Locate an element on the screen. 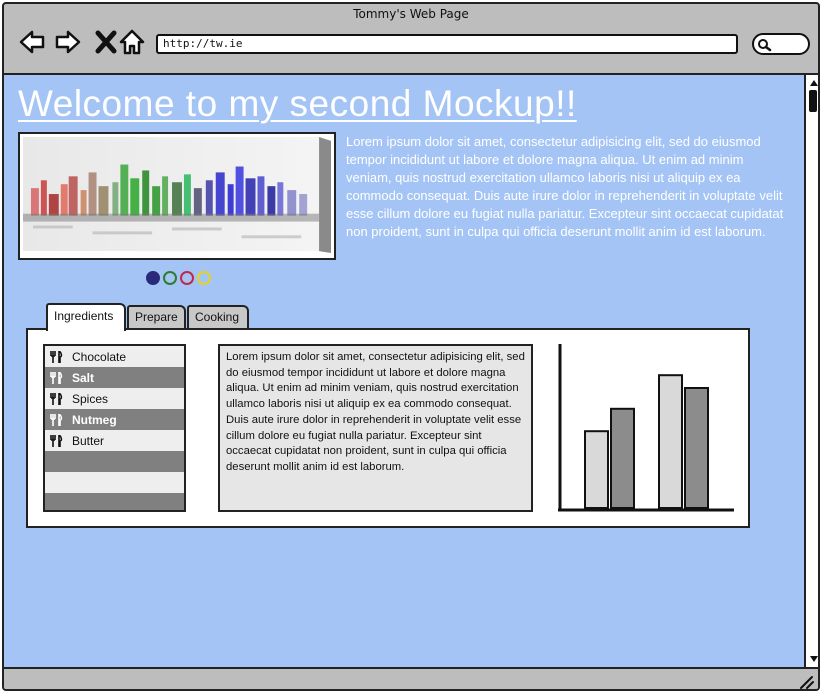  hero-image is located at coordinates (177, 196).